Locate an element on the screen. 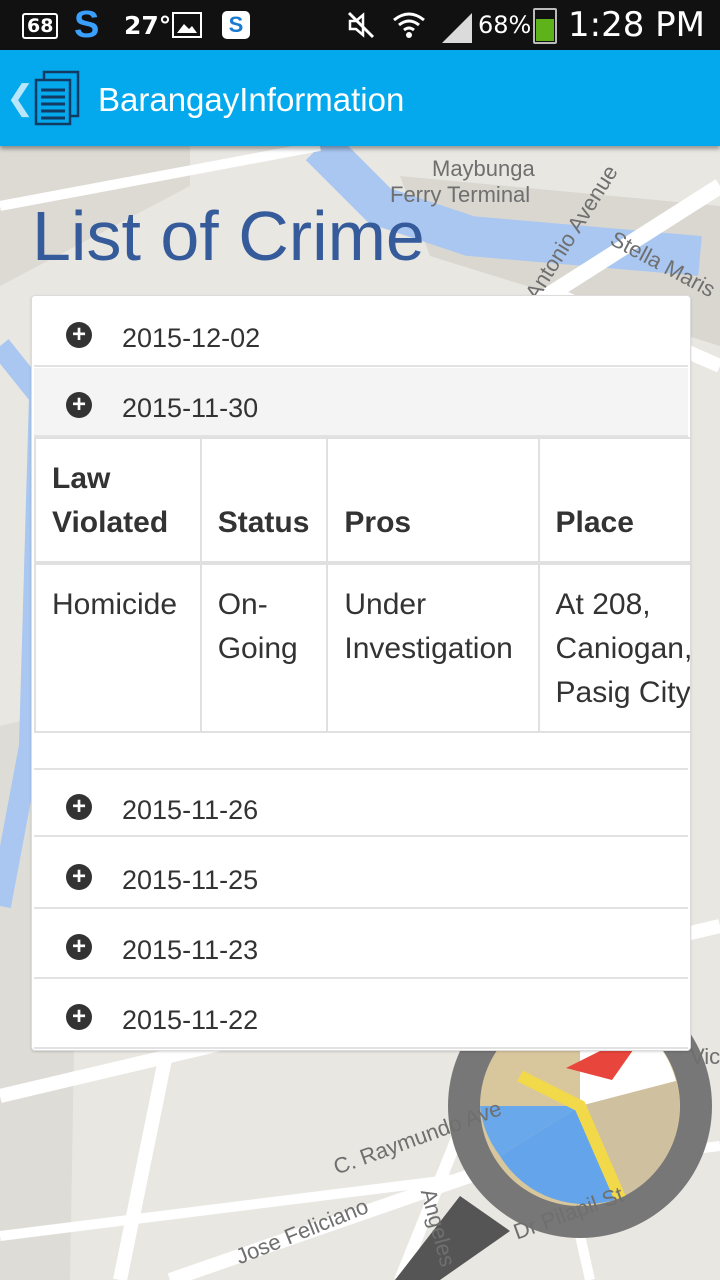 This screenshot has width=720, height=1280. wifi-icon is located at coordinates (409, 25).